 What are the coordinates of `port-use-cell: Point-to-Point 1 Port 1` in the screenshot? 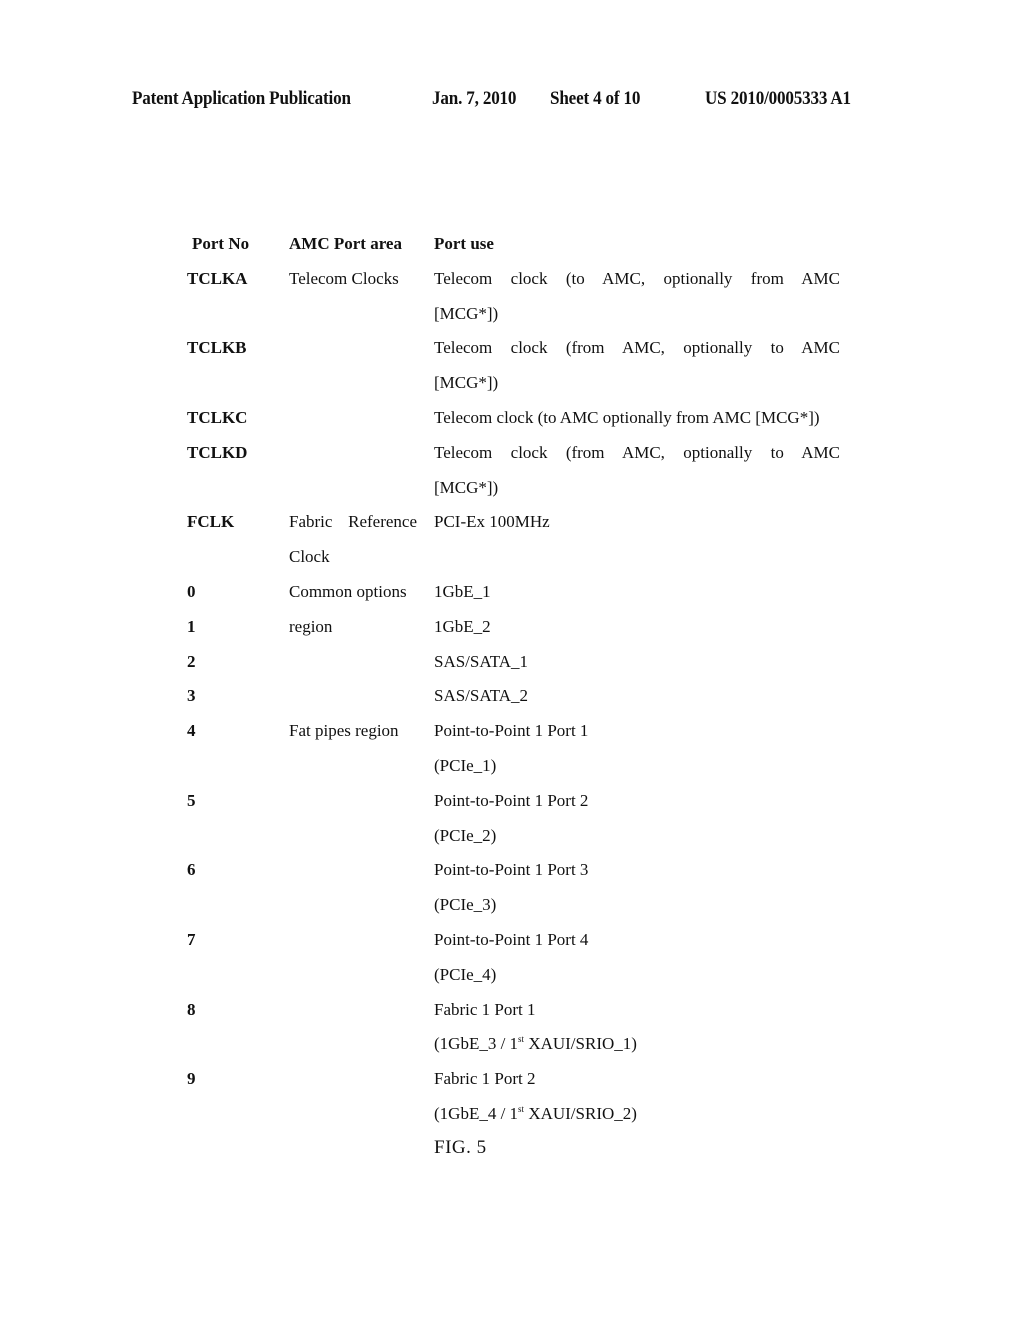 It's located at (511, 731).